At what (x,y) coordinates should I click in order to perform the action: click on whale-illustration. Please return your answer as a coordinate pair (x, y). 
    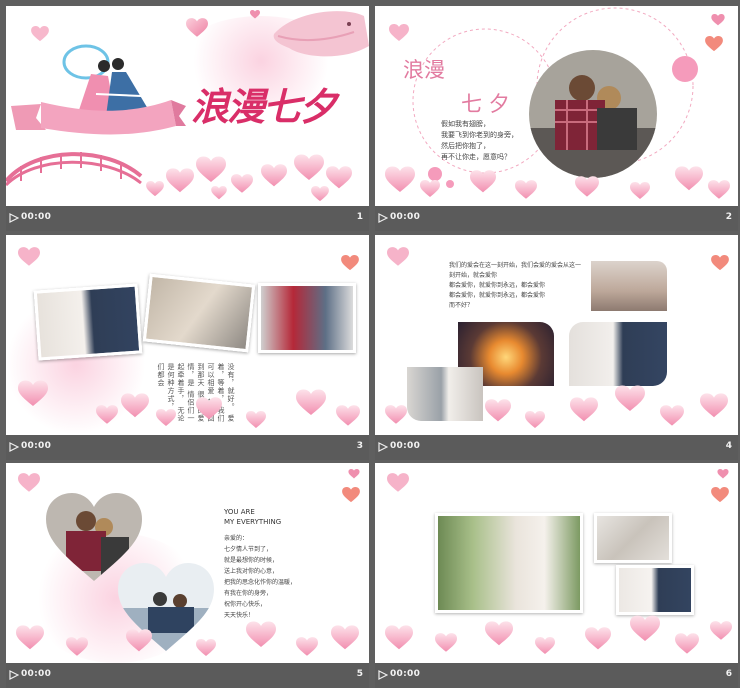
    Looking at the image, I should click on (321, 34).